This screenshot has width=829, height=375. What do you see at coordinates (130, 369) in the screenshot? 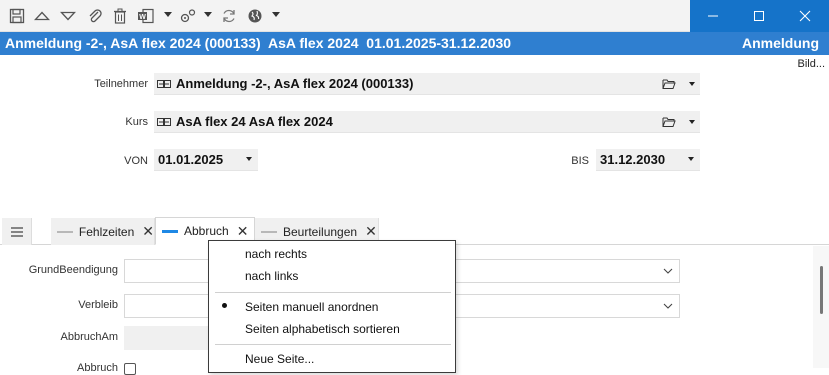
I see `abbruch-checkbox` at bounding box center [130, 369].